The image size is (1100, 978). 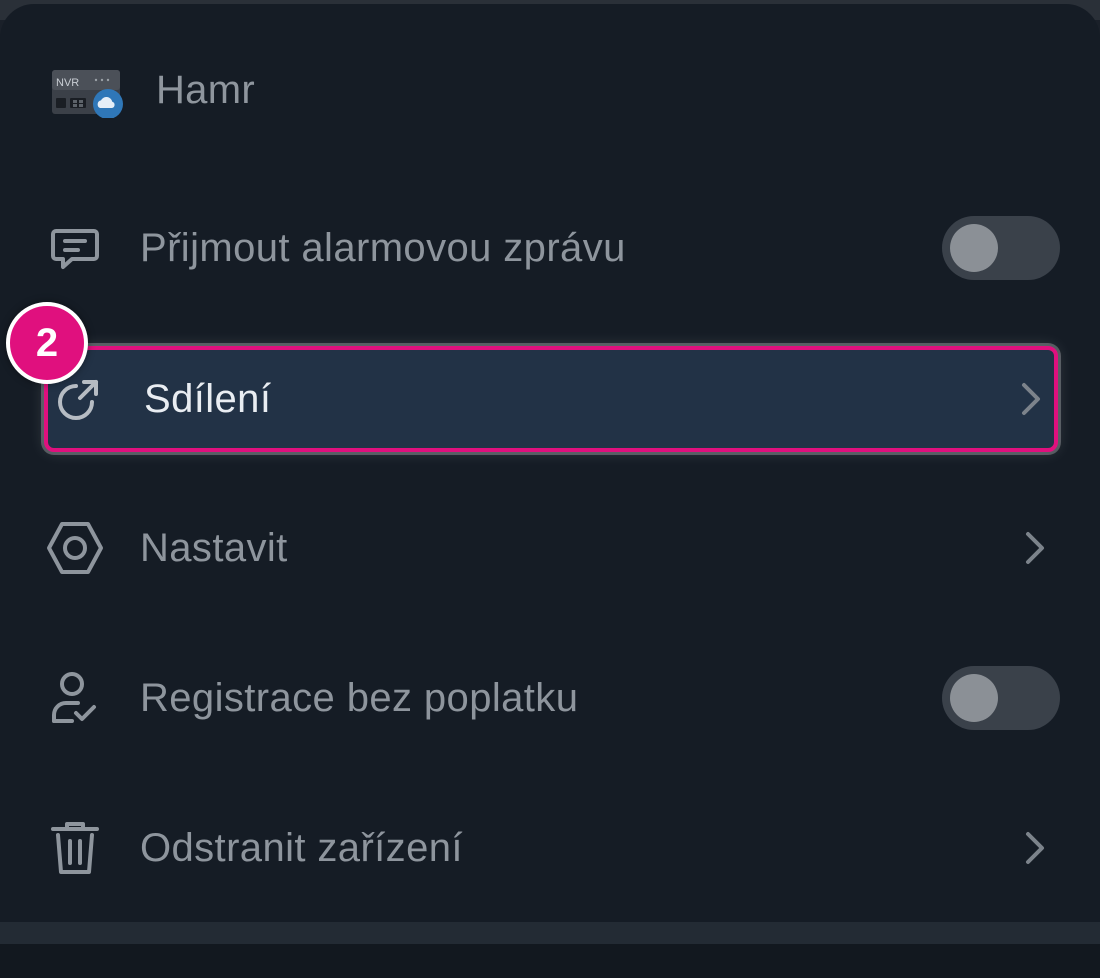 What do you see at coordinates (75, 248) in the screenshot?
I see `message-icon` at bounding box center [75, 248].